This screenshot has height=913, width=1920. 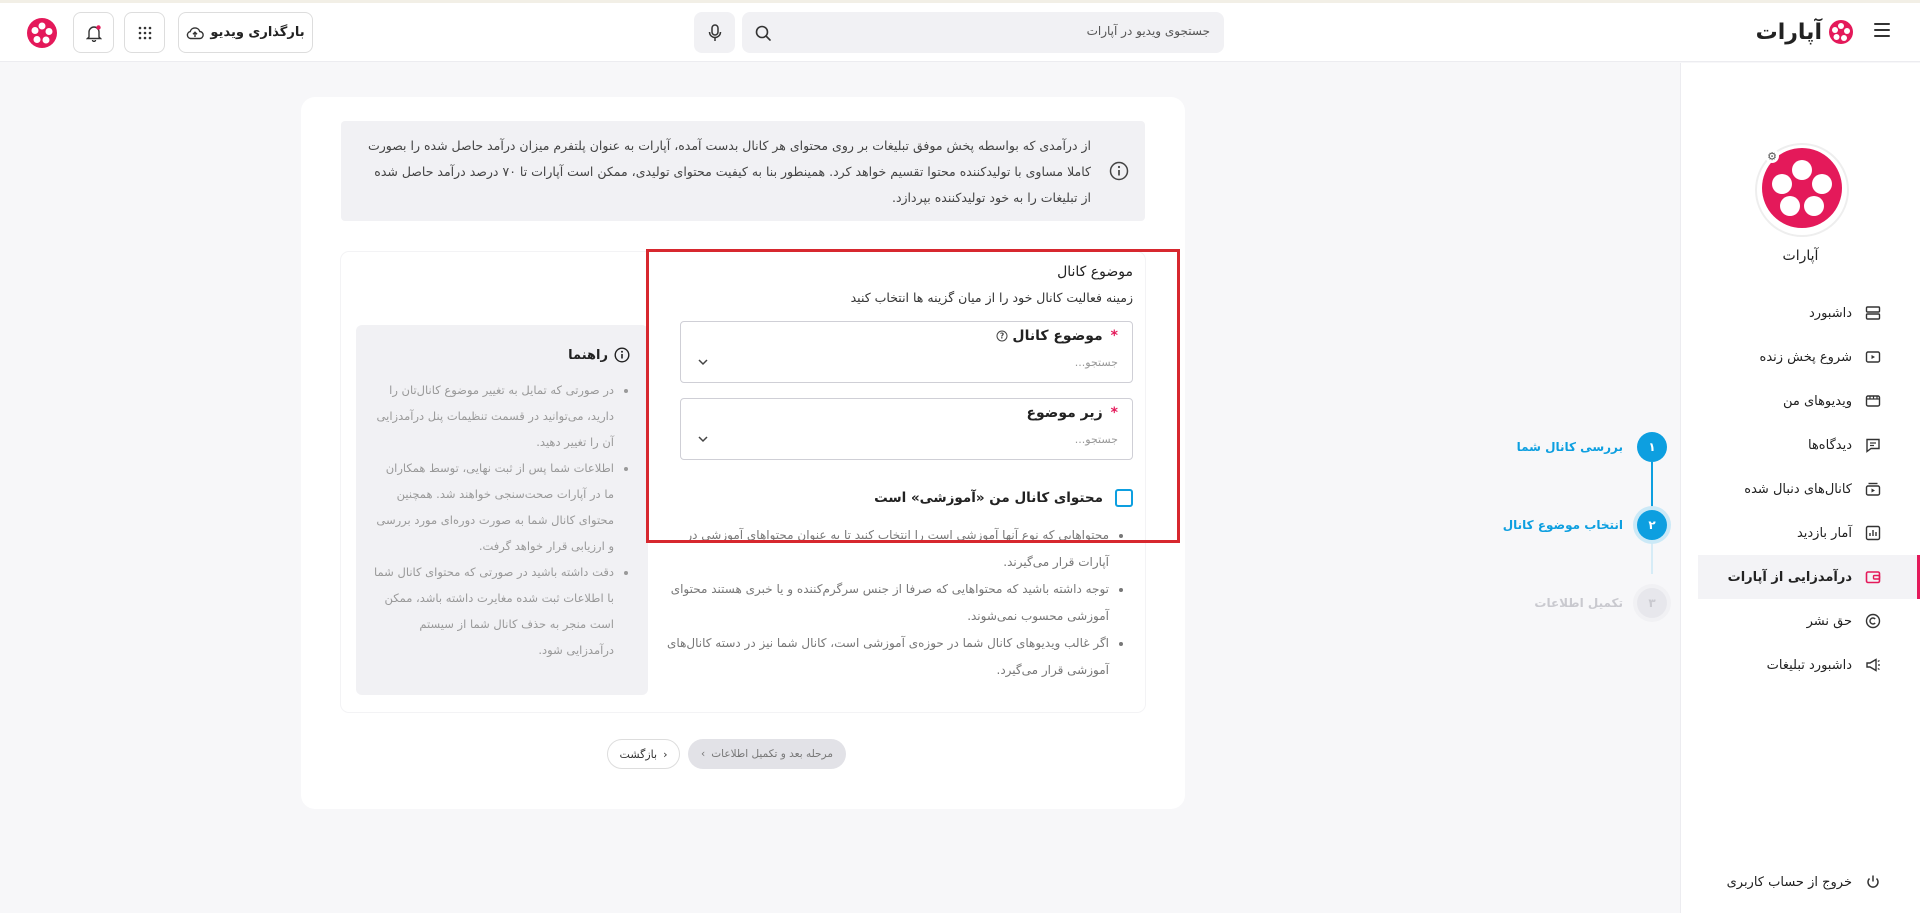 I want to click on guide-title-text: راهنما, so click(x=588, y=355).